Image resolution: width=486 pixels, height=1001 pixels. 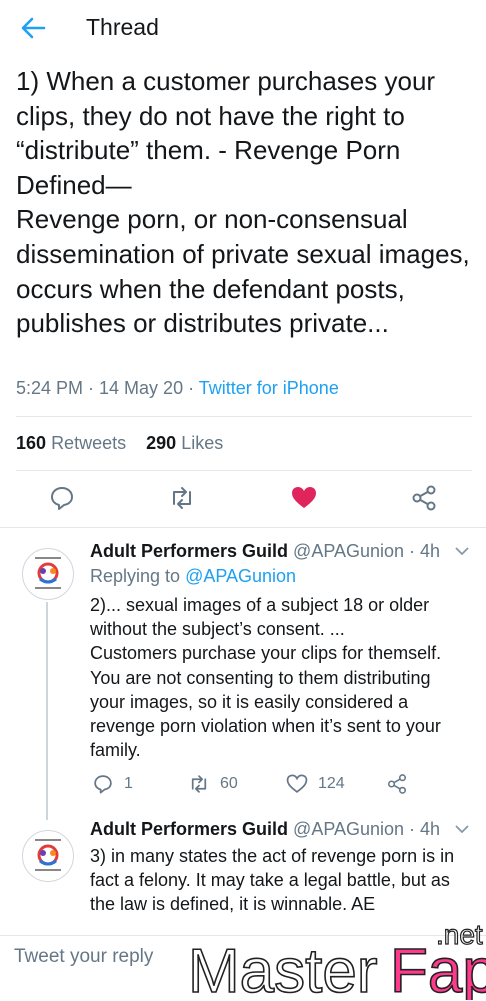 I want to click on retweets-count: 160, so click(x=31, y=443).